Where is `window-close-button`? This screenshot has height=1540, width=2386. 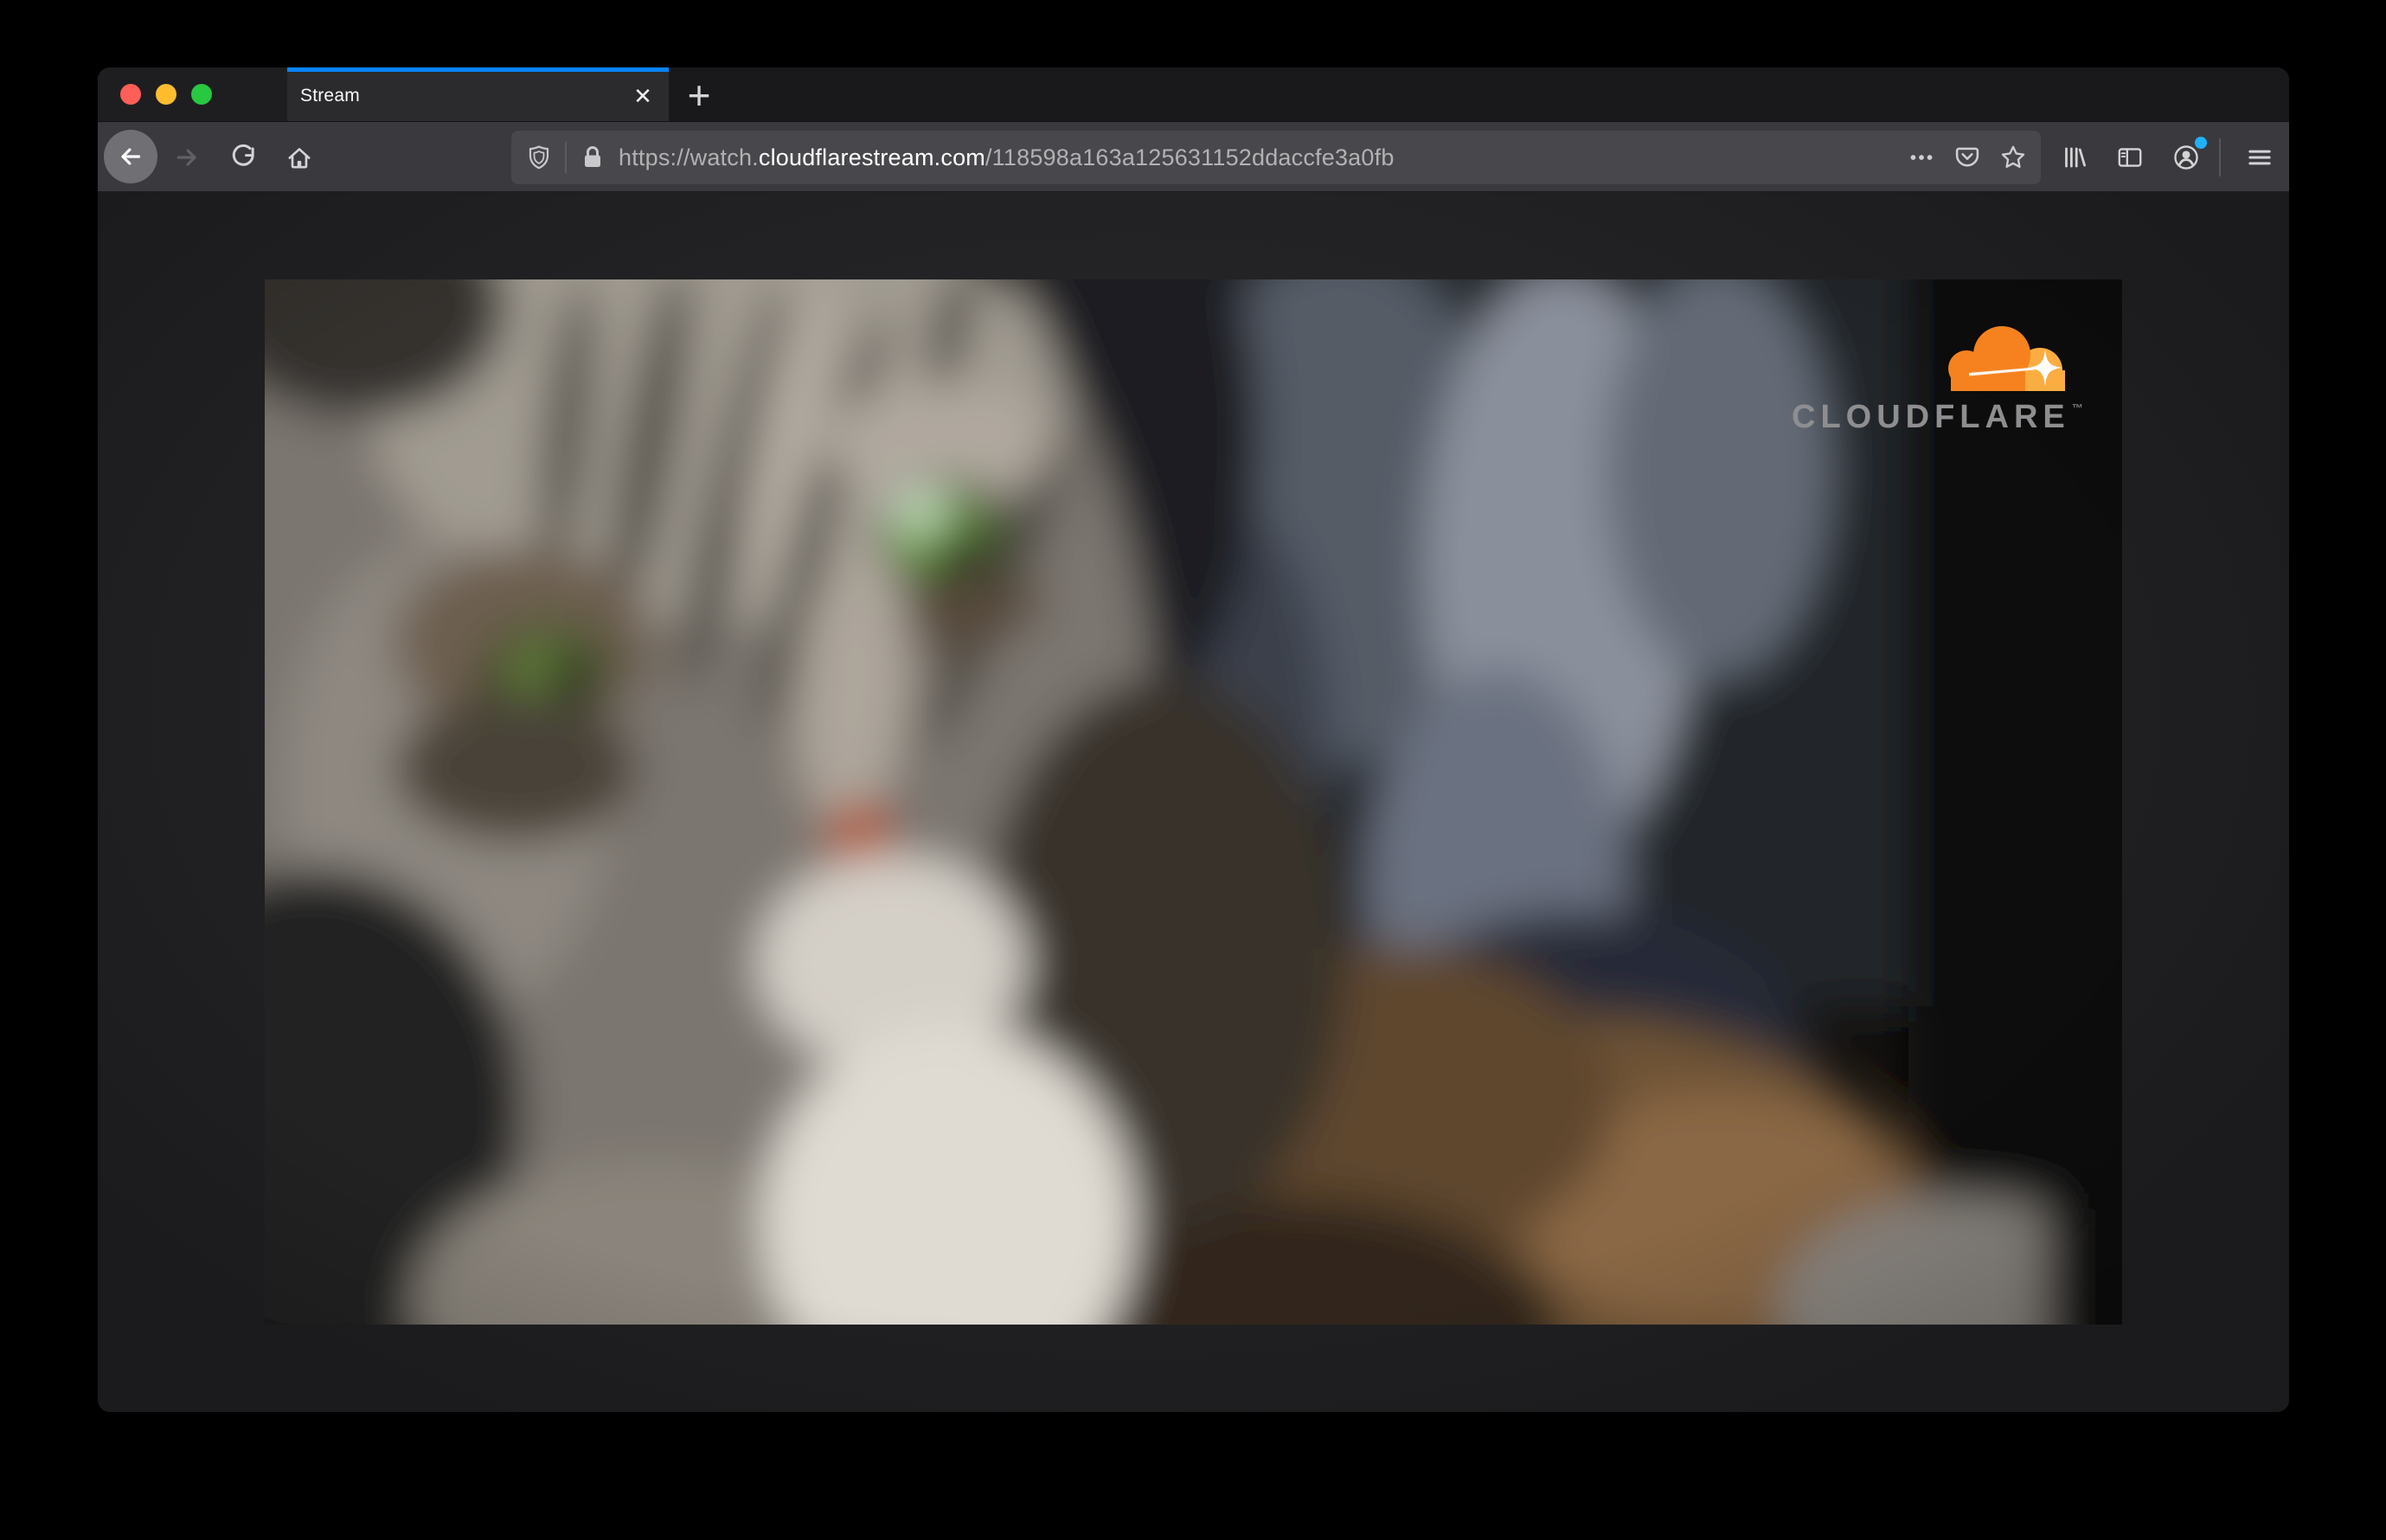 window-close-button is located at coordinates (130, 94).